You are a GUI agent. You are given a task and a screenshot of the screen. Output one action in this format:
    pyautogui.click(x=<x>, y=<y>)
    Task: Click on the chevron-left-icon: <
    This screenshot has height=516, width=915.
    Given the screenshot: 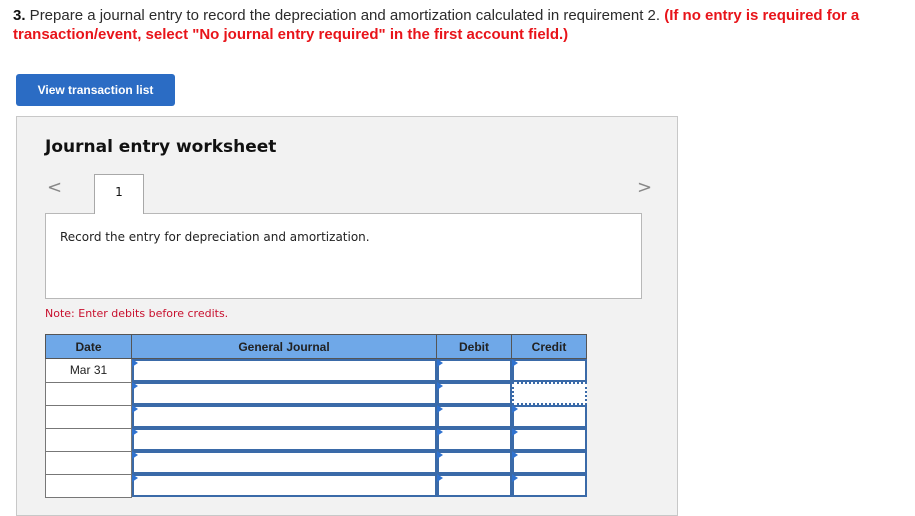 What is the action you would take?
    pyautogui.click(x=54, y=187)
    